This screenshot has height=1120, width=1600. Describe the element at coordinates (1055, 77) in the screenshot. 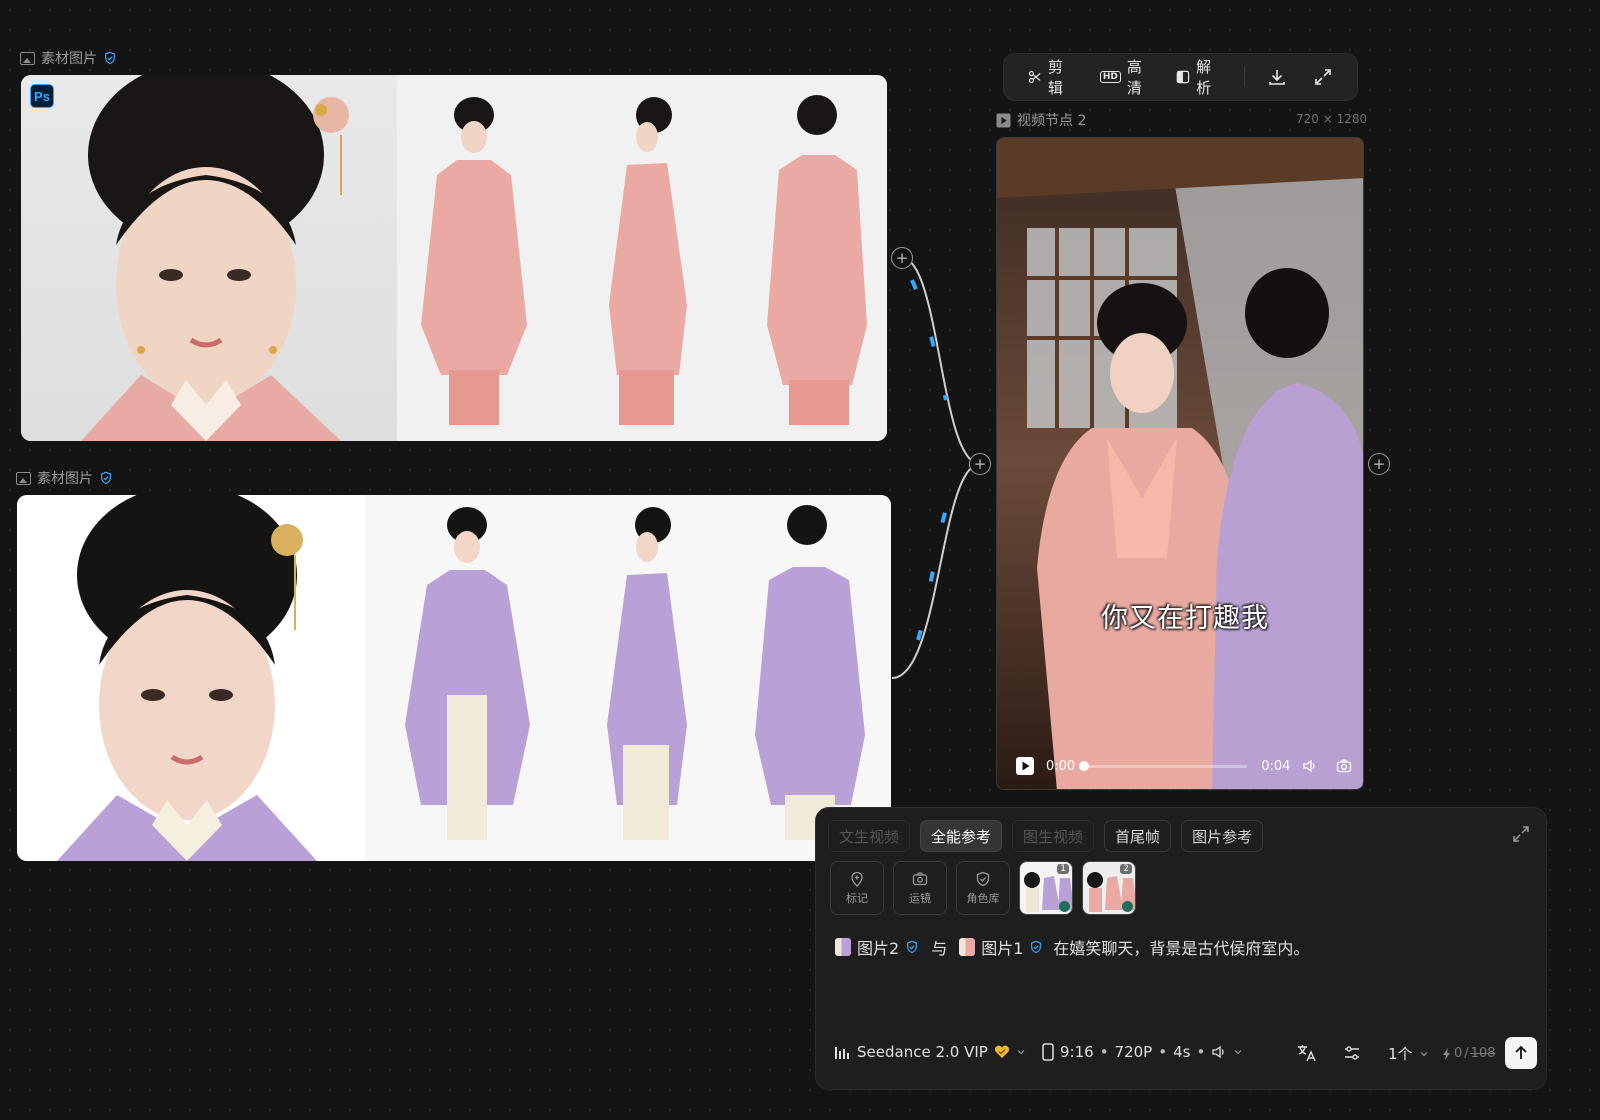

I see `cut-label: 剪辑` at that location.